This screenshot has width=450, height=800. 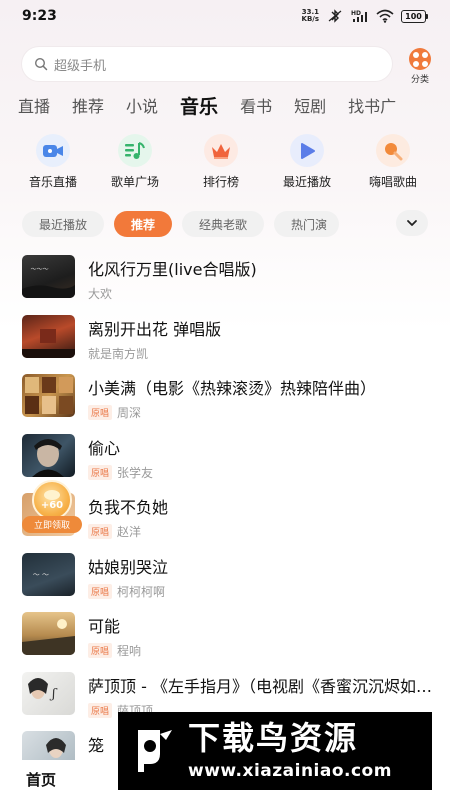 I want to click on status-icons: 33.1 KB/s HD 100, so click(x=365, y=16).